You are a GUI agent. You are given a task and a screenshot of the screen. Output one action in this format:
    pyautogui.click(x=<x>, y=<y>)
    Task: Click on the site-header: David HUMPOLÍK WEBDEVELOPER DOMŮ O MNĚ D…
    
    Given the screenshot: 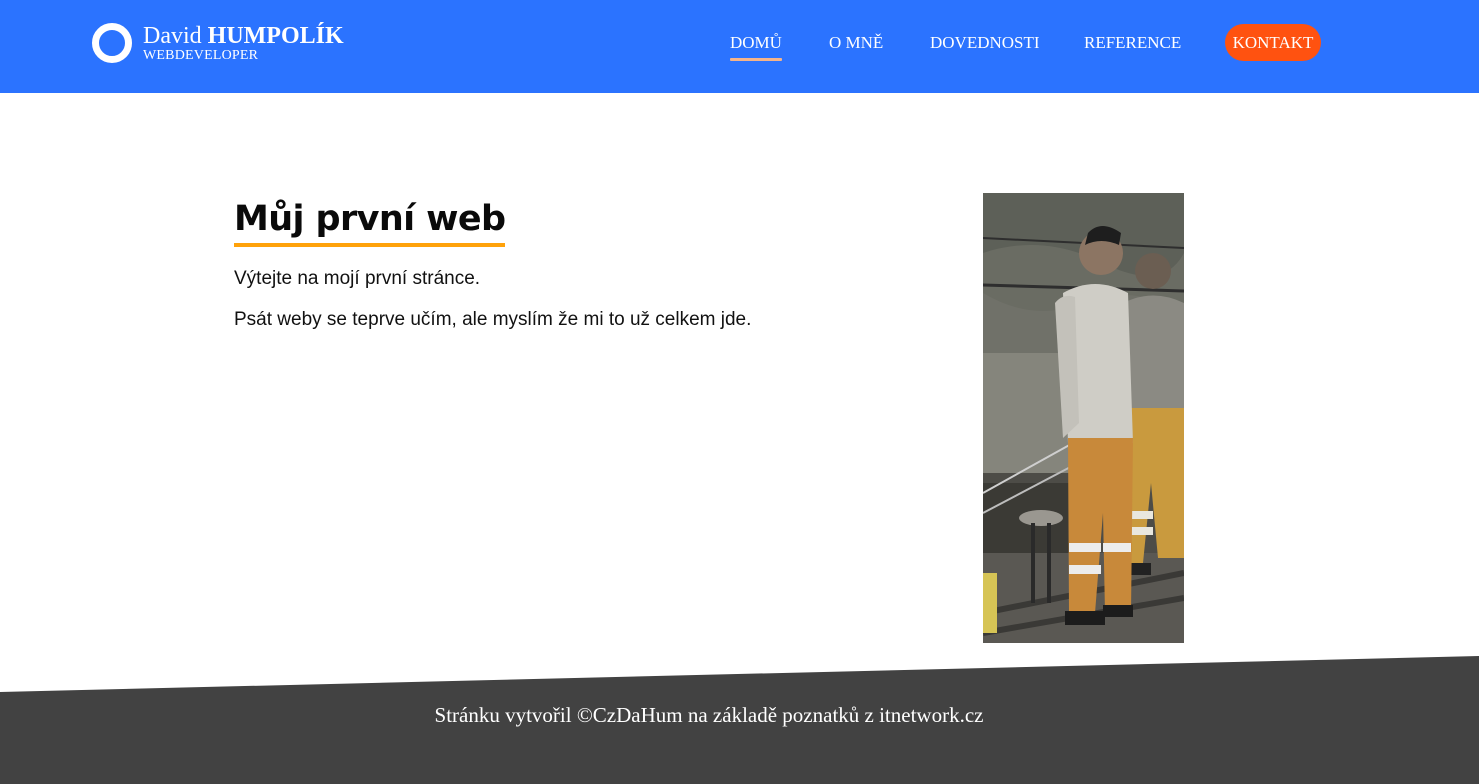 What is the action you would take?
    pyautogui.click(x=739, y=46)
    